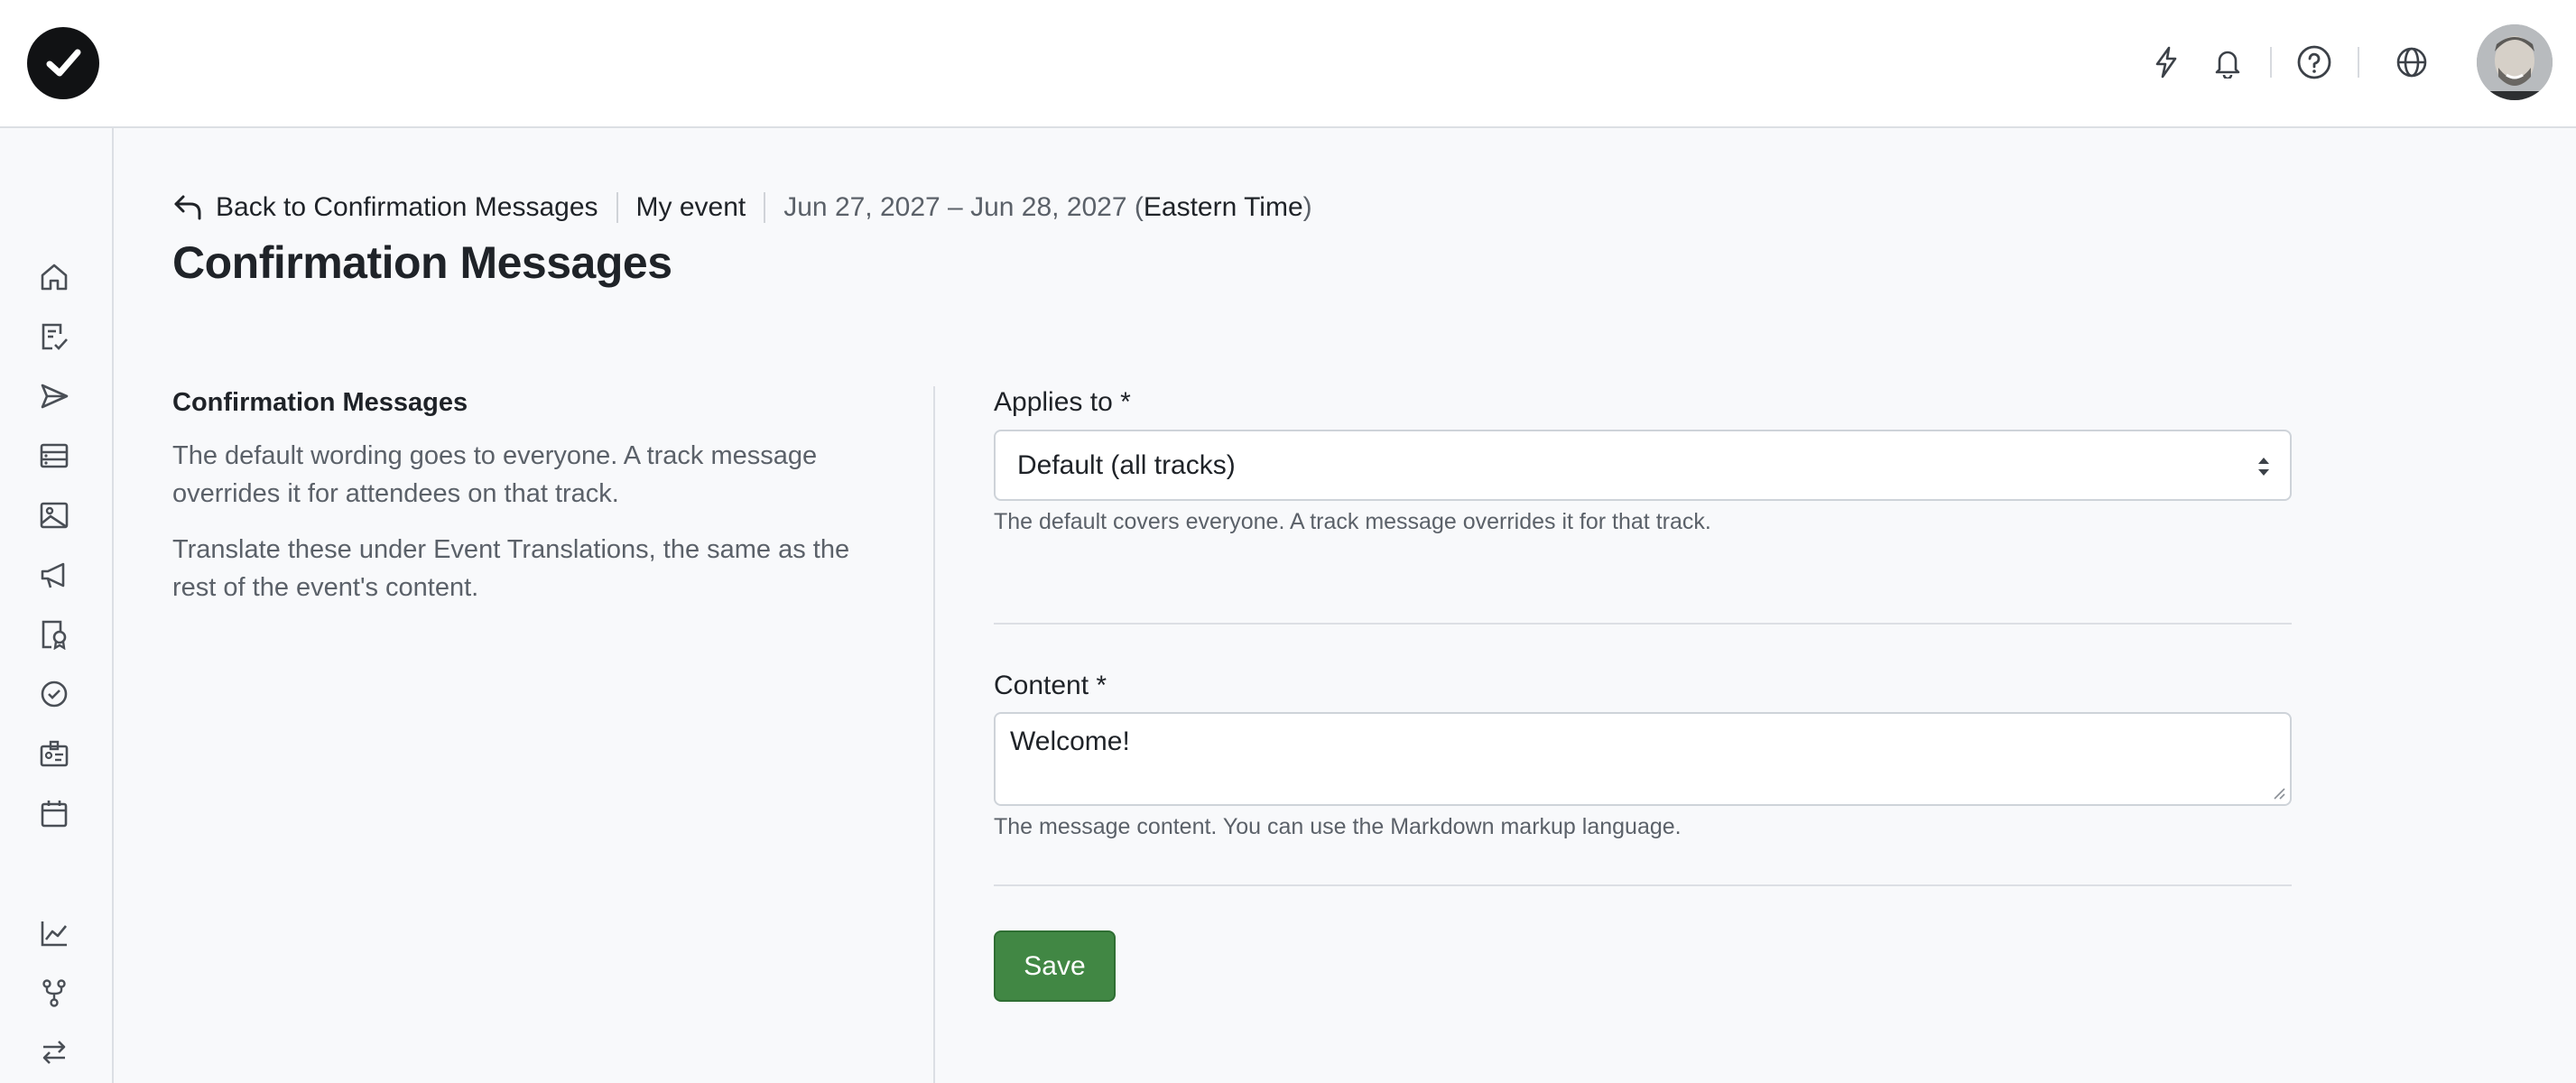  What do you see at coordinates (54, 754) in the screenshot?
I see `id-card-icon` at bounding box center [54, 754].